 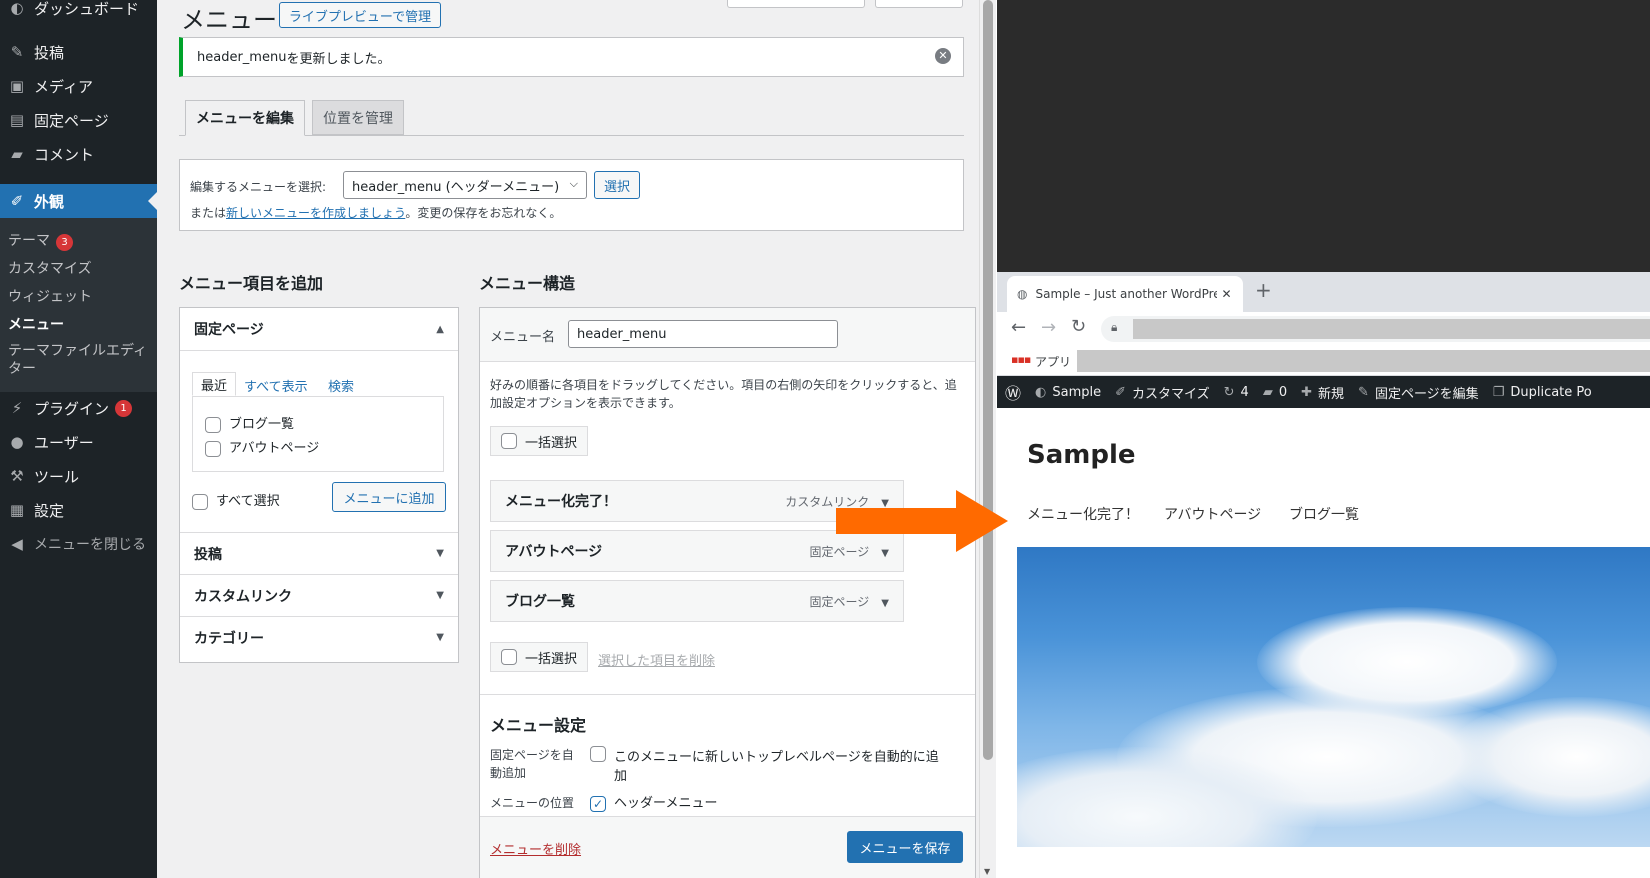 What do you see at coordinates (78, 154) in the screenshot?
I see `sidebar-item-comments: ▰ コメント` at bounding box center [78, 154].